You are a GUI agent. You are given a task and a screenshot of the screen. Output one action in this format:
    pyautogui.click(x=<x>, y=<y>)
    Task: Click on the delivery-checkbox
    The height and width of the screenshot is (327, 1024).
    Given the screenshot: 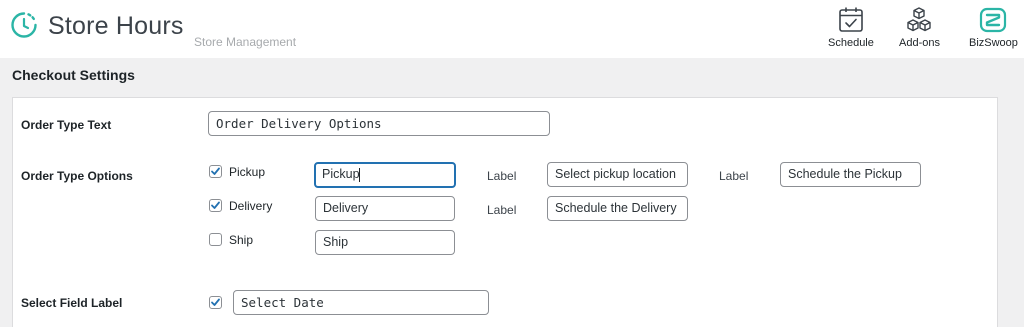 What is the action you would take?
    pyautogui.click(x=215, y=205)
    